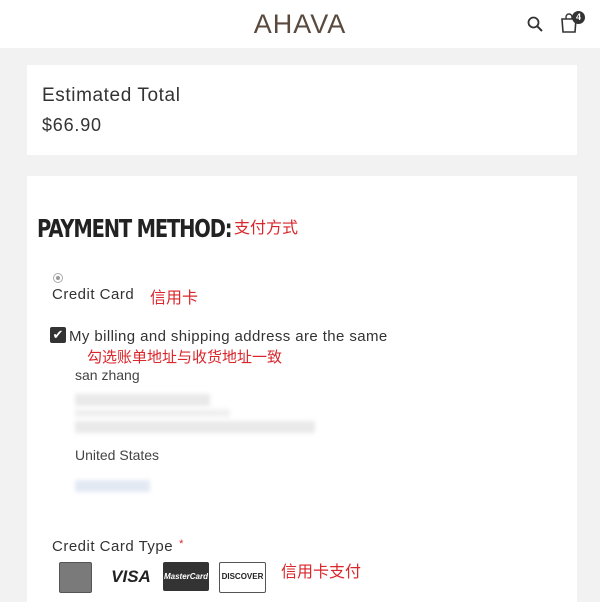 This screenshot has width=600, height=602. I want to click on billing-same-annotation: 勾选账单地址与收货地址一致, so click(185, 357).